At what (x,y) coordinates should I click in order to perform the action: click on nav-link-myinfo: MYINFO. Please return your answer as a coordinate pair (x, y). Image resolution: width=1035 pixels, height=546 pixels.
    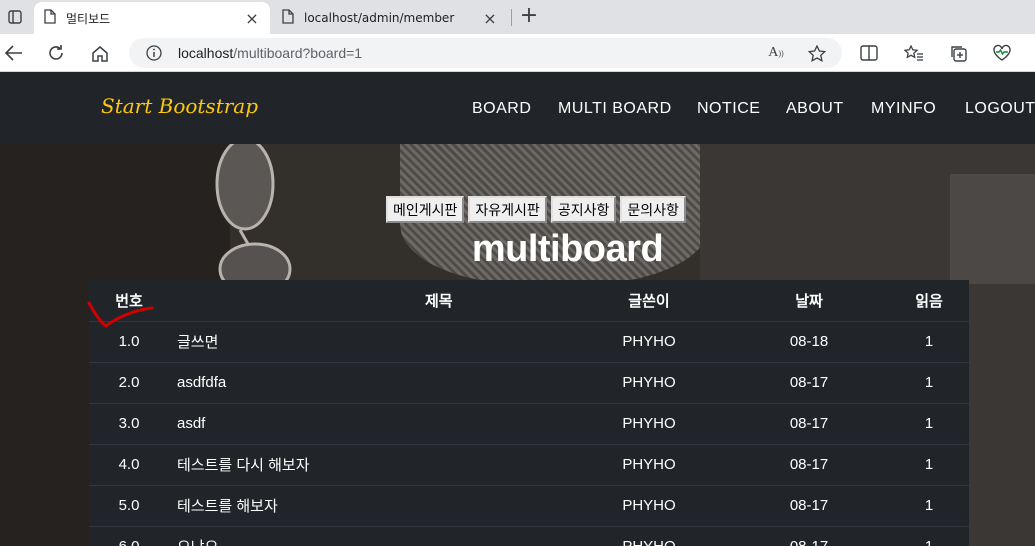
    Looking at the image, I should click on (903, 109).